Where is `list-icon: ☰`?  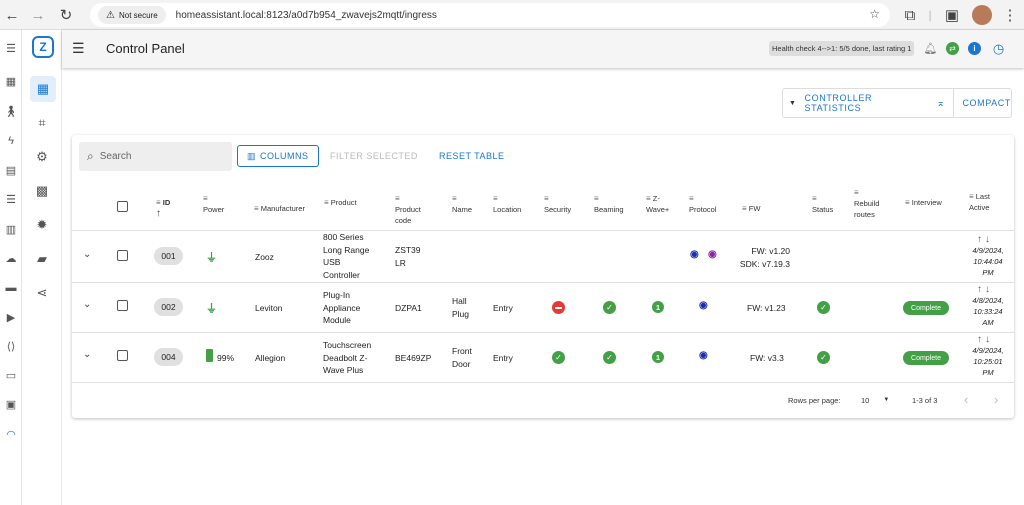 list-icon: ☰ is located at coordinates (11, 199).